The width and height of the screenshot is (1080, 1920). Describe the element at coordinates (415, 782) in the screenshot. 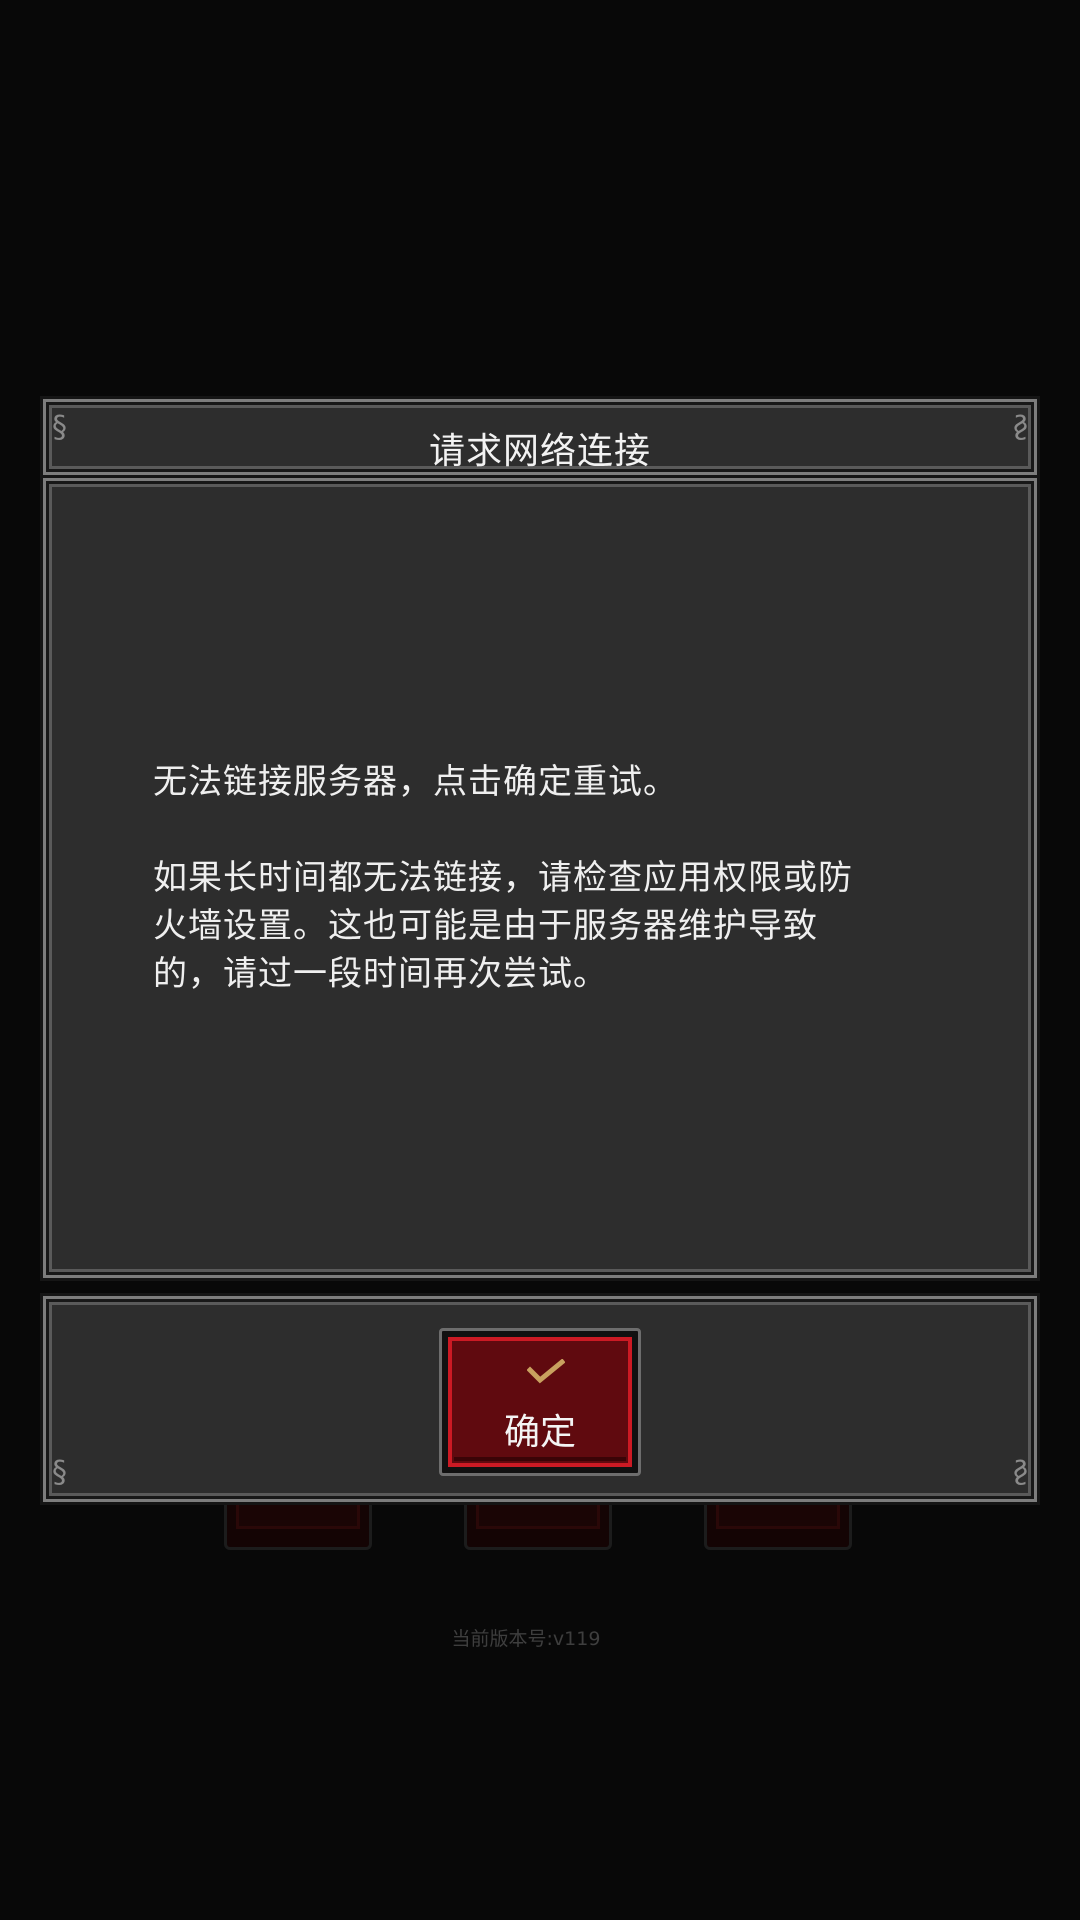

I see `dialog-message-primary: 无法链接服务器，点击确定重试。` at that location.